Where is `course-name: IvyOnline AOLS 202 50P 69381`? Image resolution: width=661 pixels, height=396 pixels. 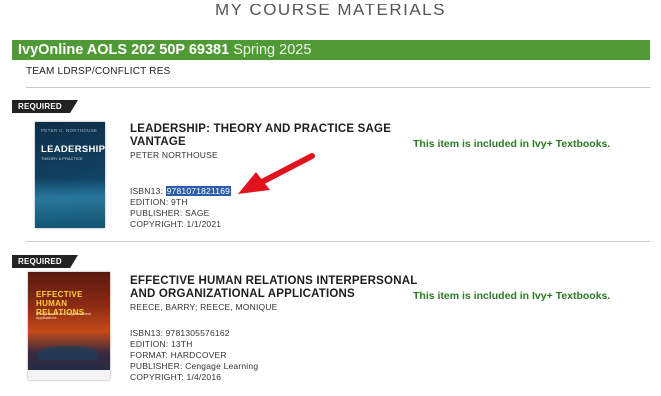 course-name: IvyOnline AOLS 202 50P 69381 is located at coordinates (124, 50).